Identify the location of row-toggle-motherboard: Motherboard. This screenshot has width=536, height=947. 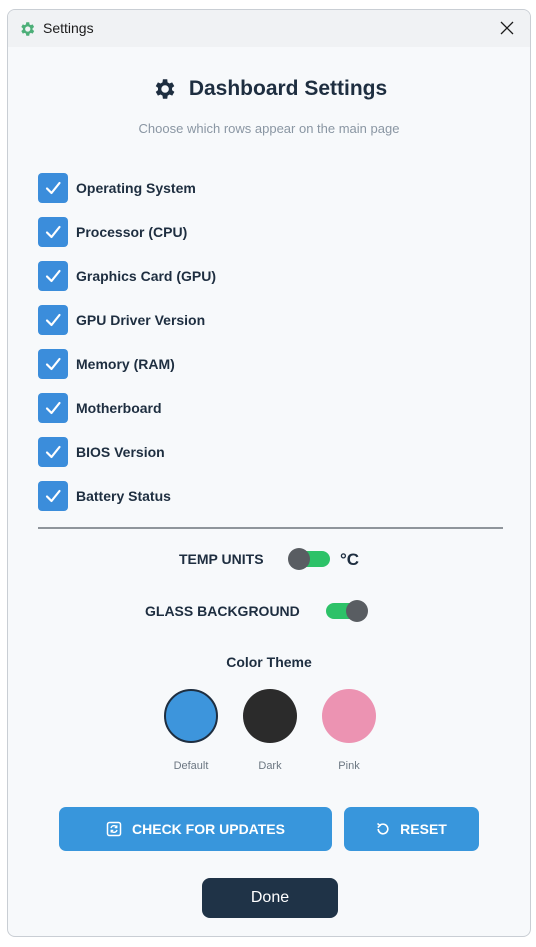
(127, 408).